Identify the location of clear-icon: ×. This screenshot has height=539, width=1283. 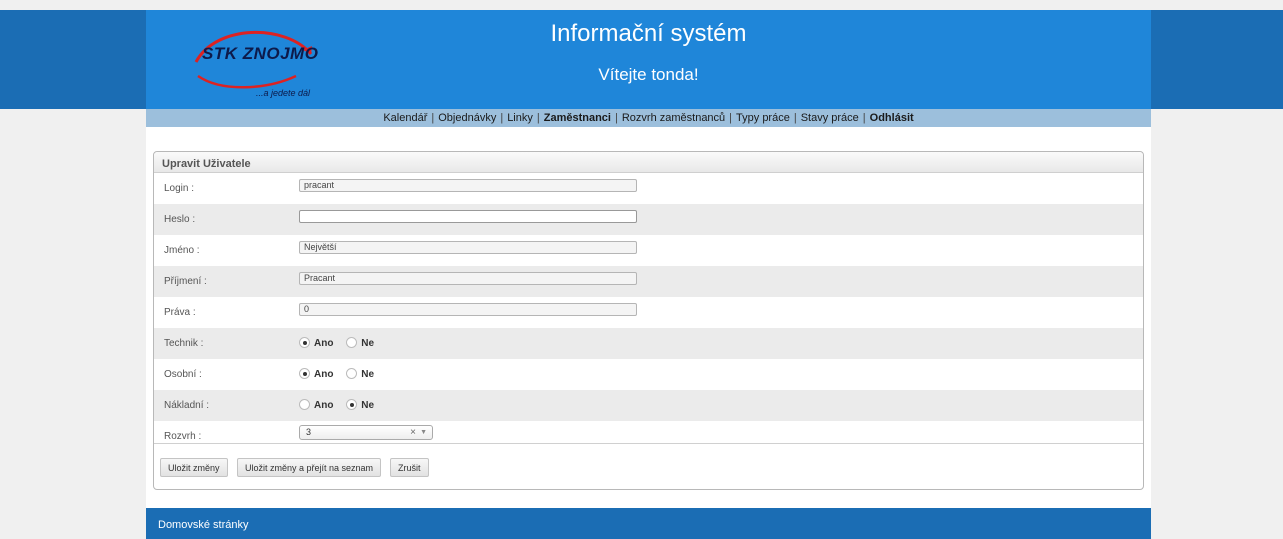
(413, 432).